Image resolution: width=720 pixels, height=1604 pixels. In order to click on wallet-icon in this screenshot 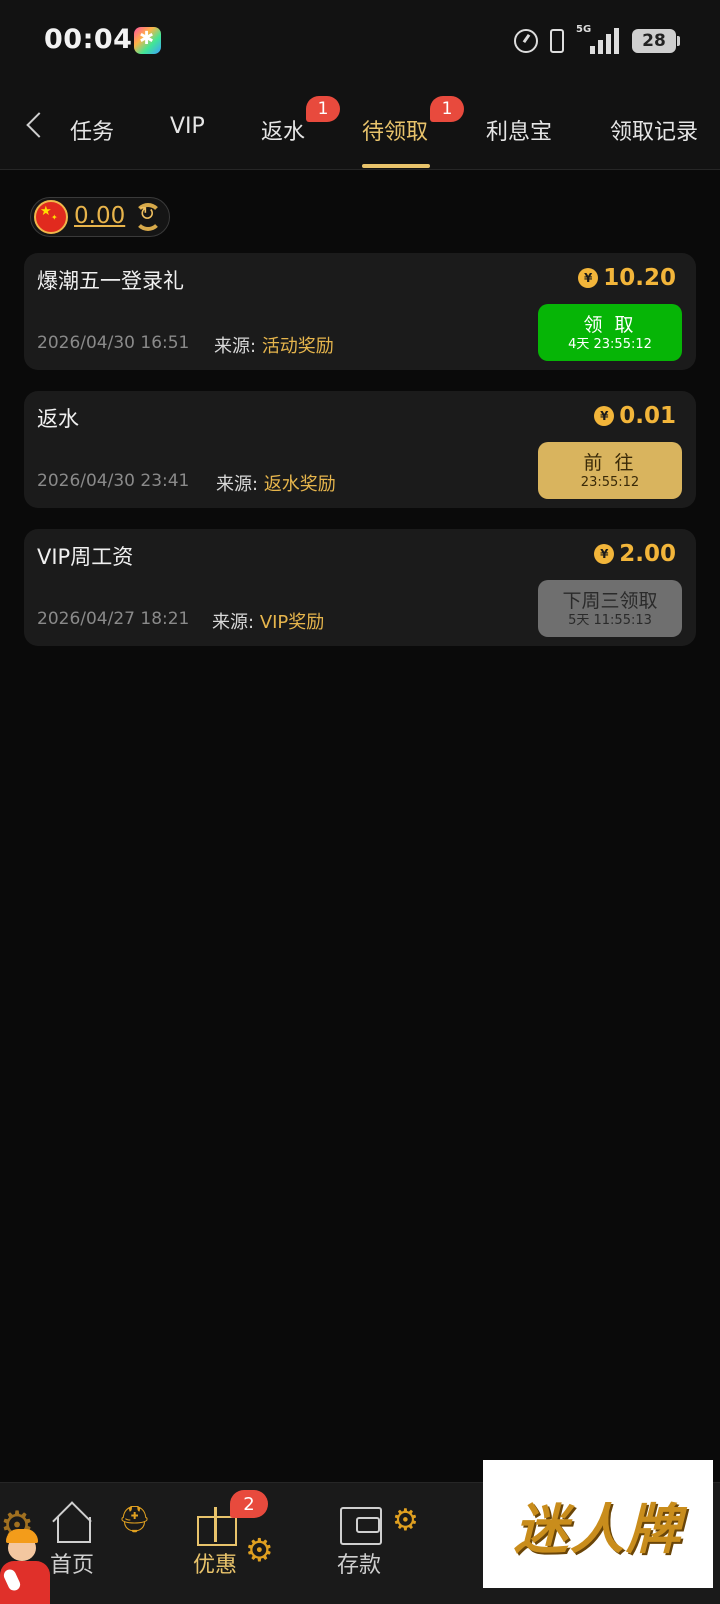, I will do `click(360, 1524)`.